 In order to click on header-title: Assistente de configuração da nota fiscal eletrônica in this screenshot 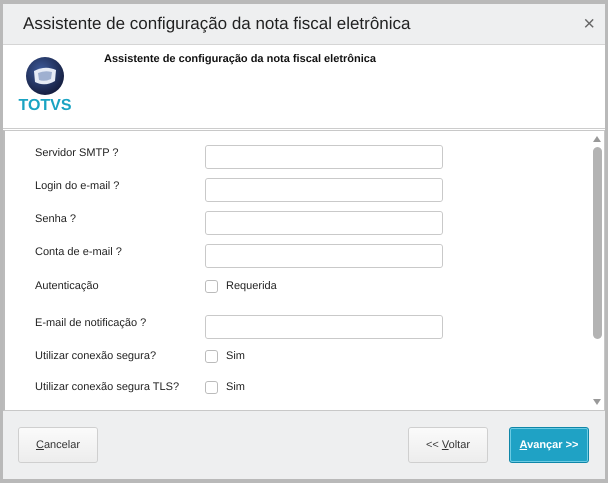, I will do `click(240, 60)`.